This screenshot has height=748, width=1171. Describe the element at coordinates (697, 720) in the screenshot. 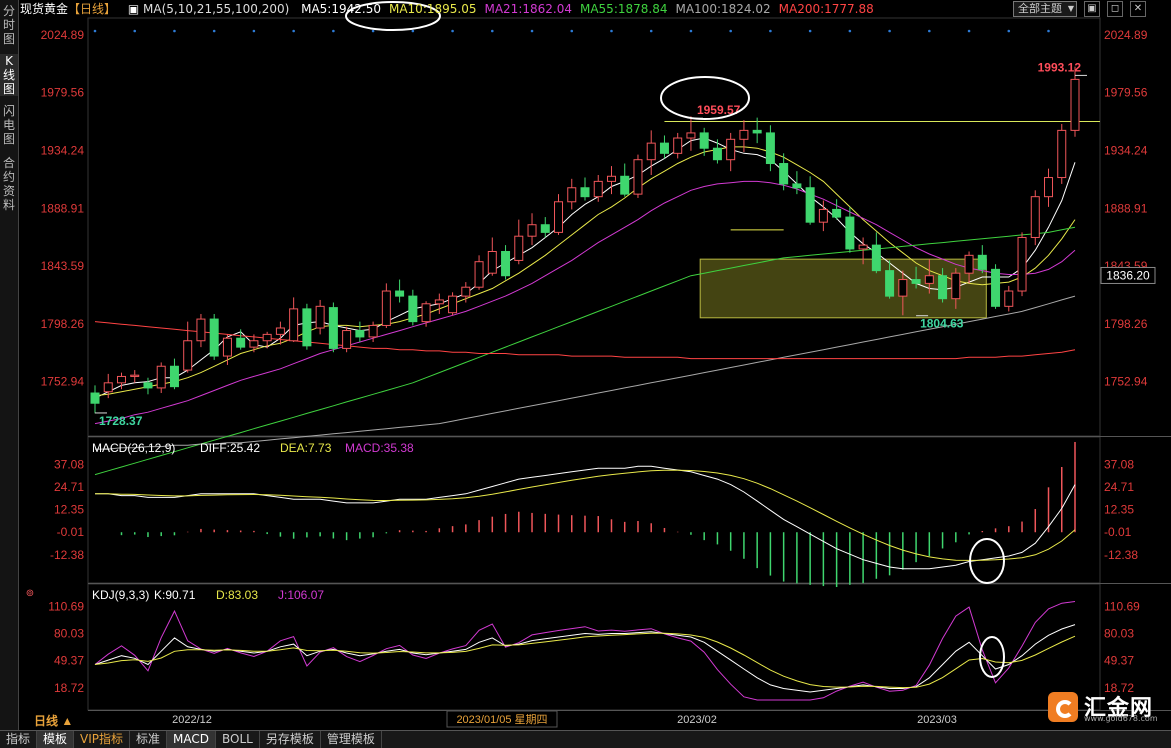

I see `x-tick-label: 2023/02` at that location.